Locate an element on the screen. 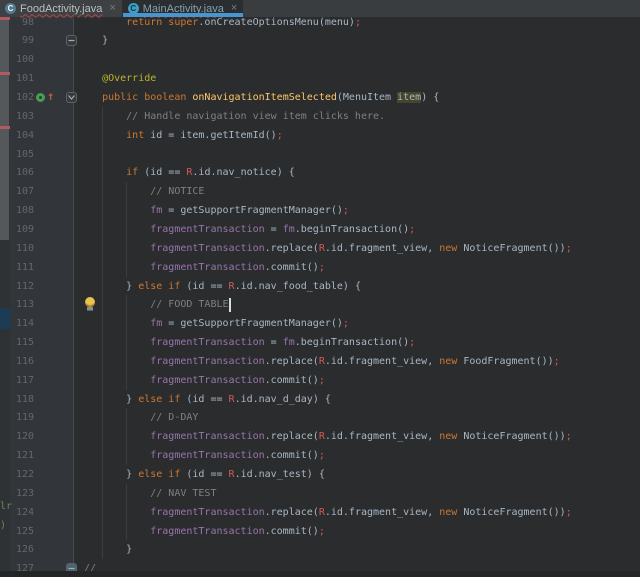  line-number: 103 is located at coordinates (22, 116).